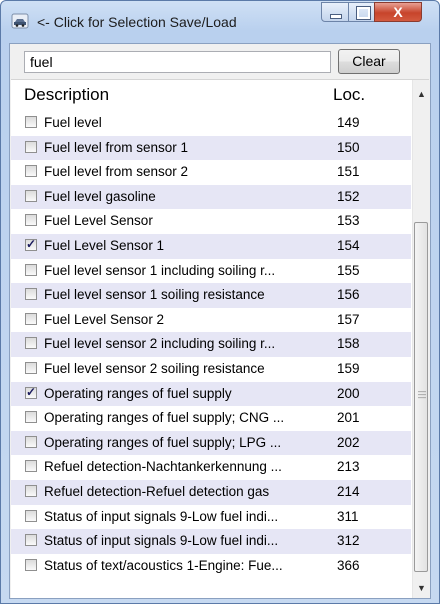  Describe the element at coordinates (211, 246) in the screenshot. I see `list-item: Fuel Level Sensor 1 154` at that location.